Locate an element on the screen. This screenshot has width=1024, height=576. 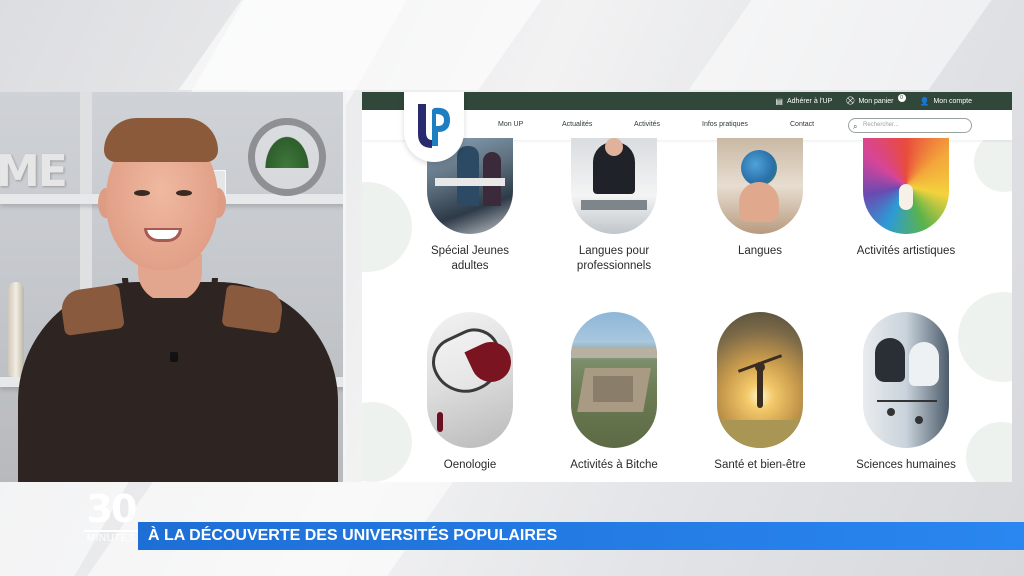
show-logo: 30 MINUTES is located at coordinates (111, 520).